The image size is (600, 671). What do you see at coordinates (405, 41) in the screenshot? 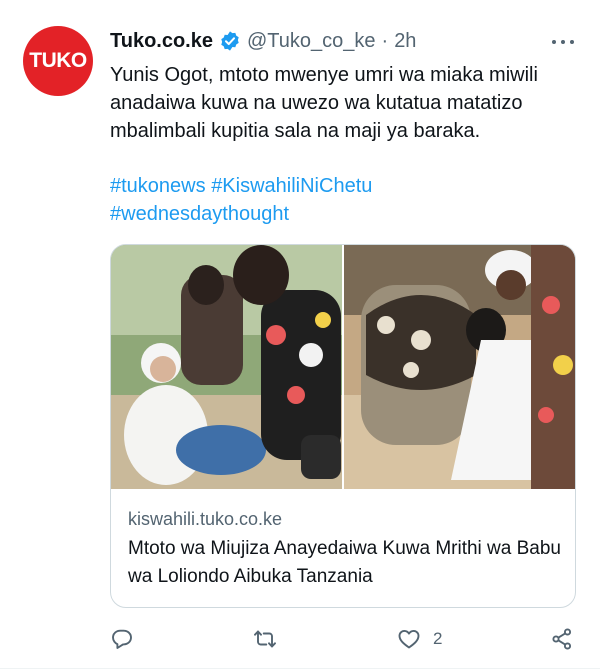
I see `timestamp: 2h` at bounding box center [405, 41].